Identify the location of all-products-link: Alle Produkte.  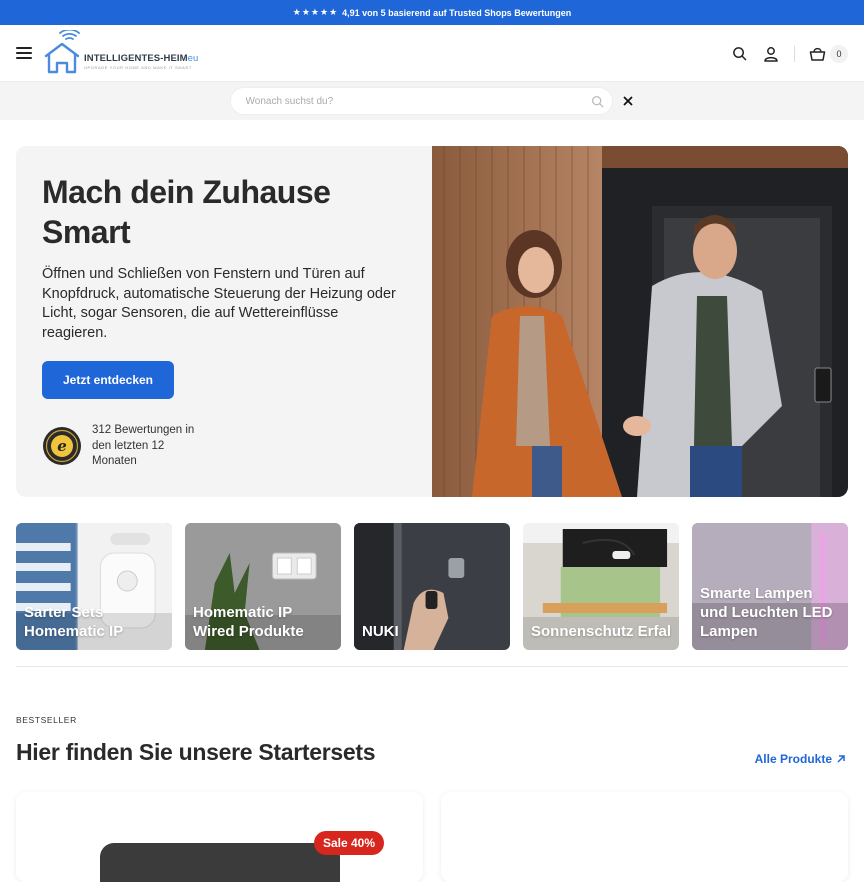
(800, 759).